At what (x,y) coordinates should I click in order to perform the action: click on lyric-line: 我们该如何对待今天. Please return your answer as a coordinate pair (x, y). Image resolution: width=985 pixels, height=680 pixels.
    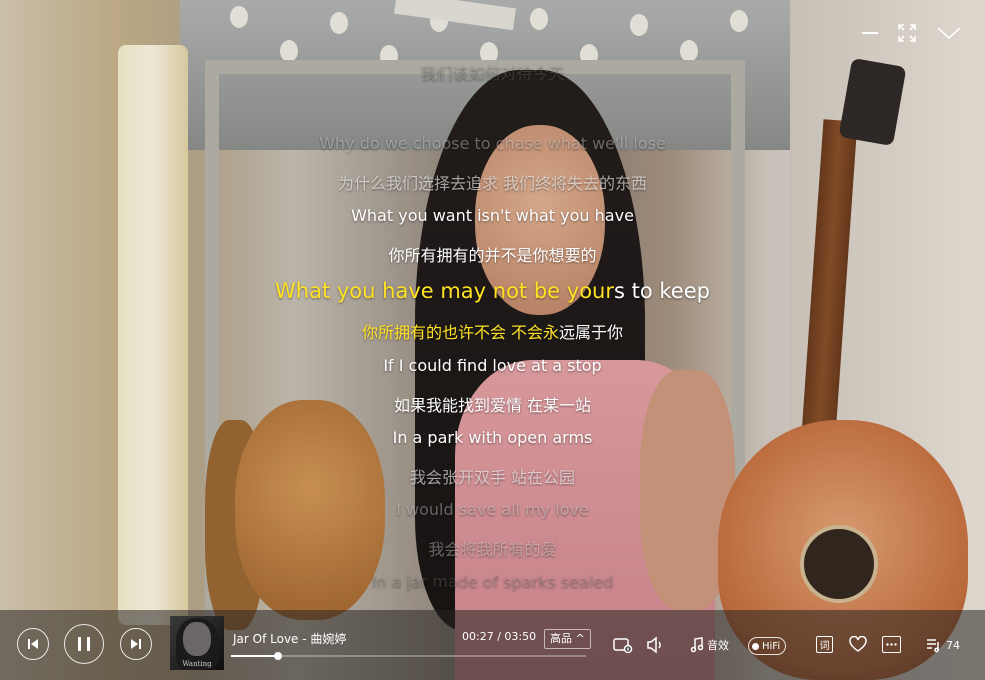
    Looking at the image, I should click on (492, 73).